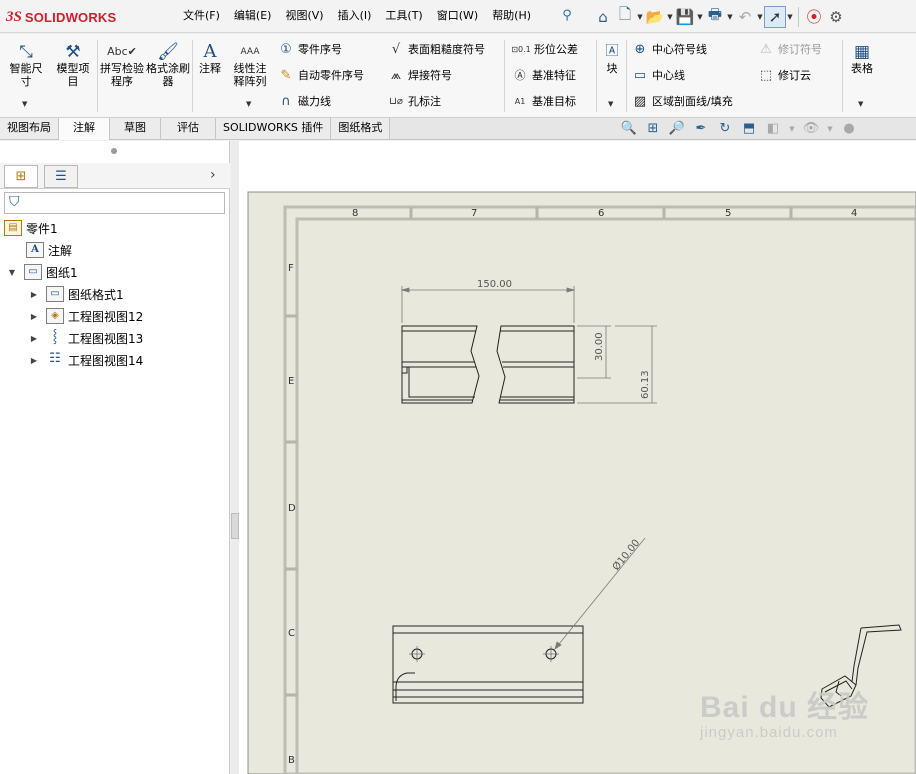 The width and height of the screenshot is (916, 774). I want to click on new-dropdown-icon: ▼, so click(640, 17).